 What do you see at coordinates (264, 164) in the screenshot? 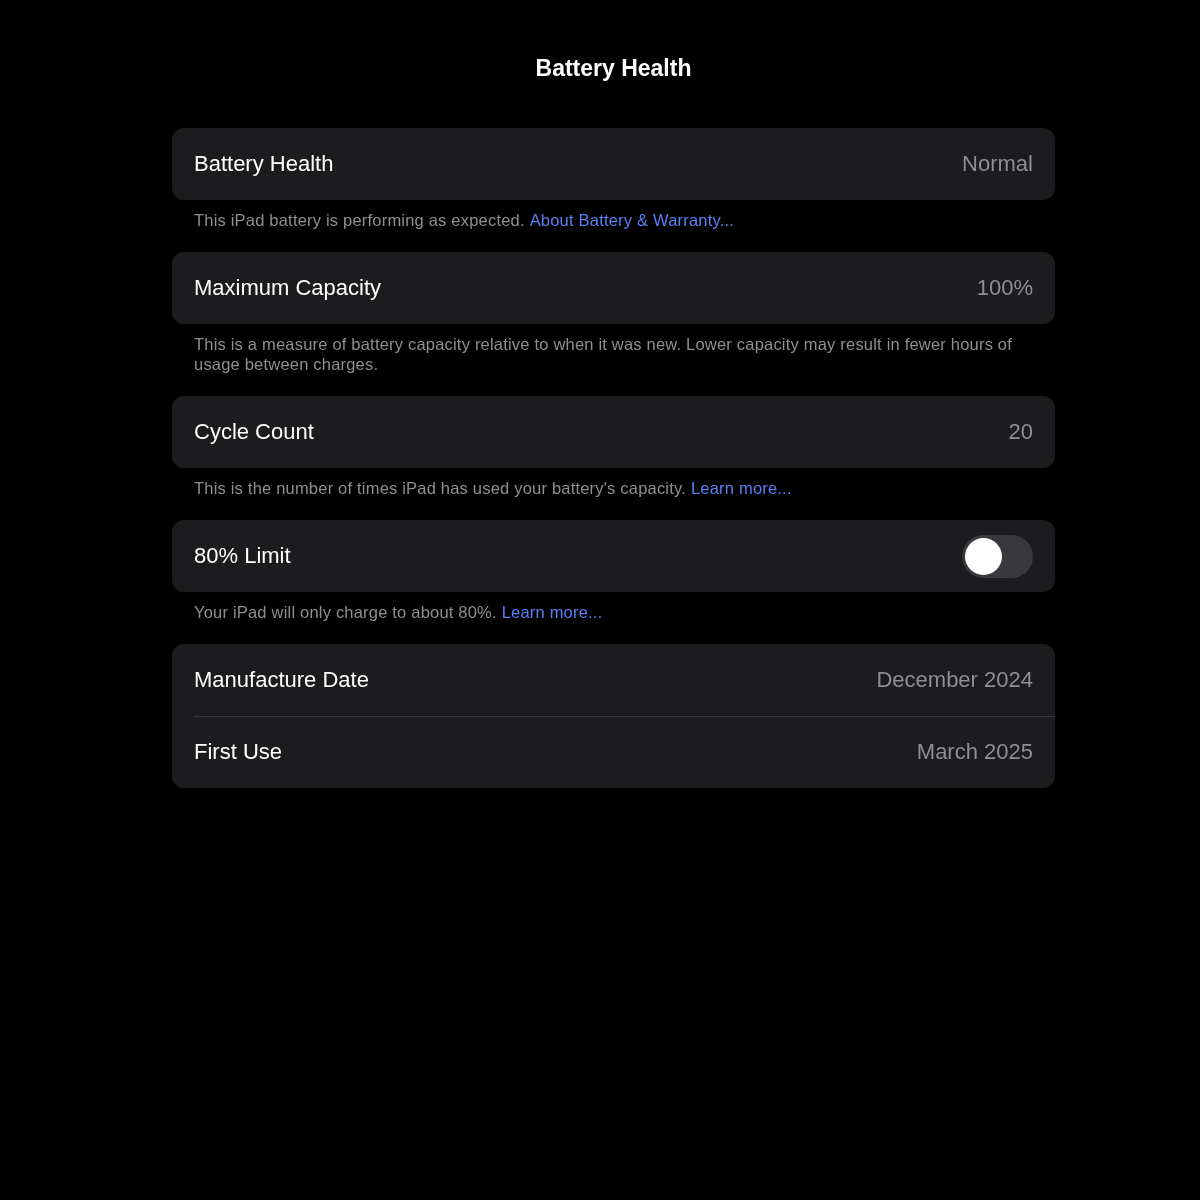
I see `row-label: Battery Health` at bounding box center [264, 164].